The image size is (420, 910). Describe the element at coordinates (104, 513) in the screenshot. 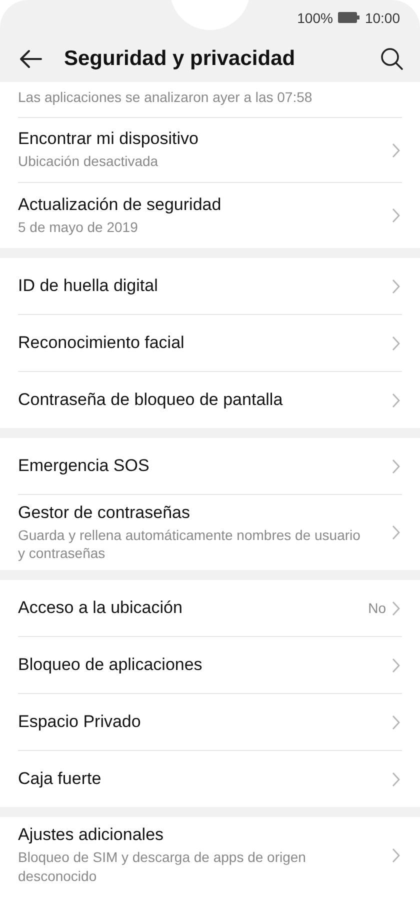

I see `setting-title: Gestor de contraseñas` at that location.